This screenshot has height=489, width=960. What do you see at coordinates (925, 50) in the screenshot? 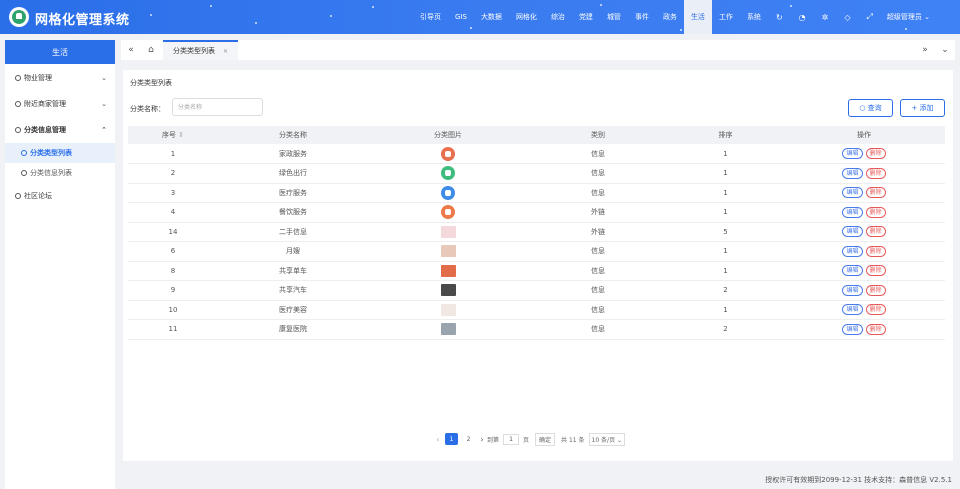
I see `double-right-icon: »` at bounding box center [925, 50].